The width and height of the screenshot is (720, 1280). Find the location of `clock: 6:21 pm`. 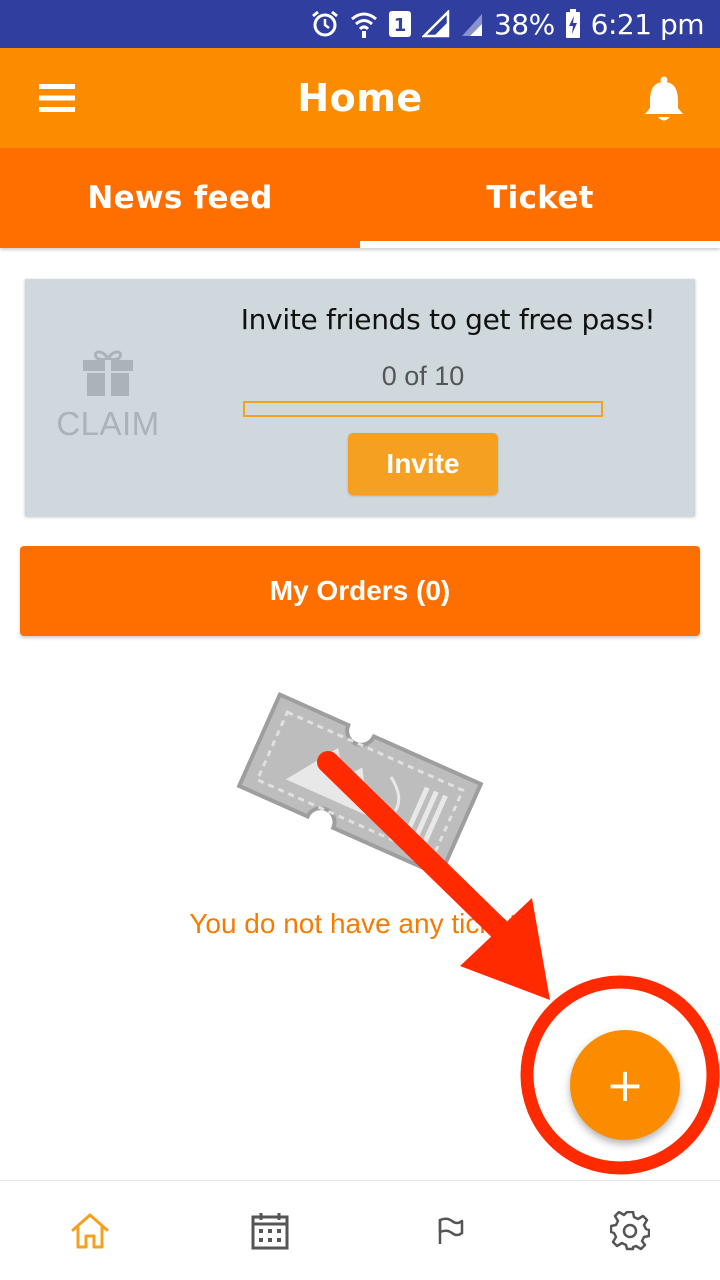

clock: 6:21 pm is located at coordinates (647, 24).